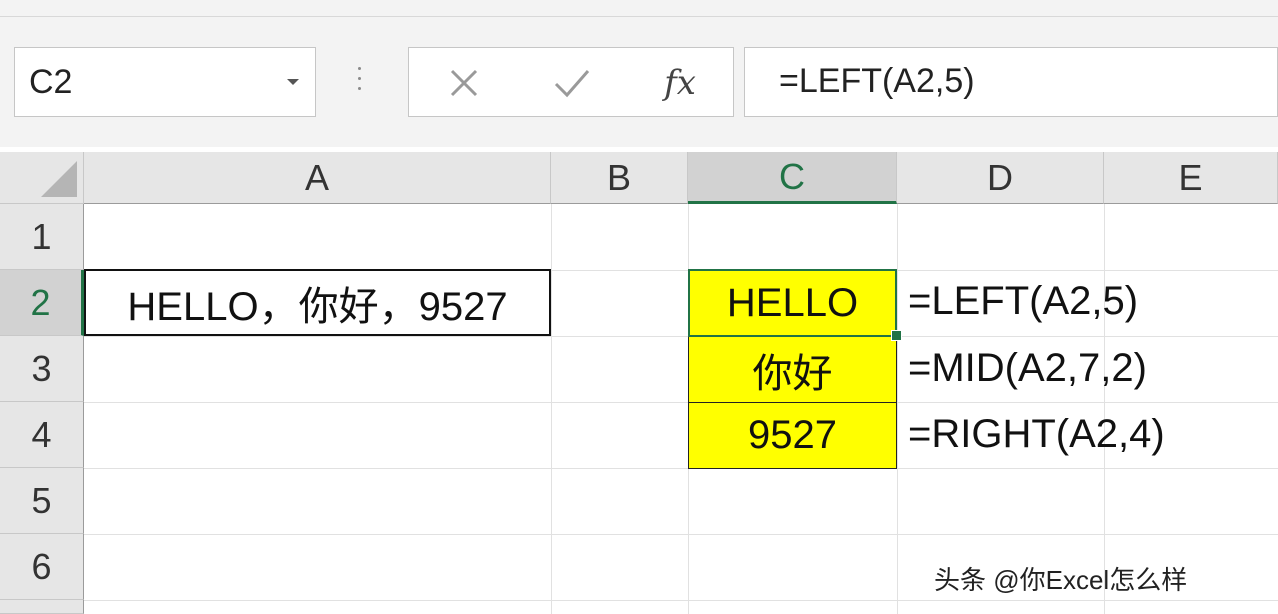 This screenshot has height=614, width=1278. Describe the element at coordinates (1000, 178) in the screenshot. I see `column-header-d: D` at that location.